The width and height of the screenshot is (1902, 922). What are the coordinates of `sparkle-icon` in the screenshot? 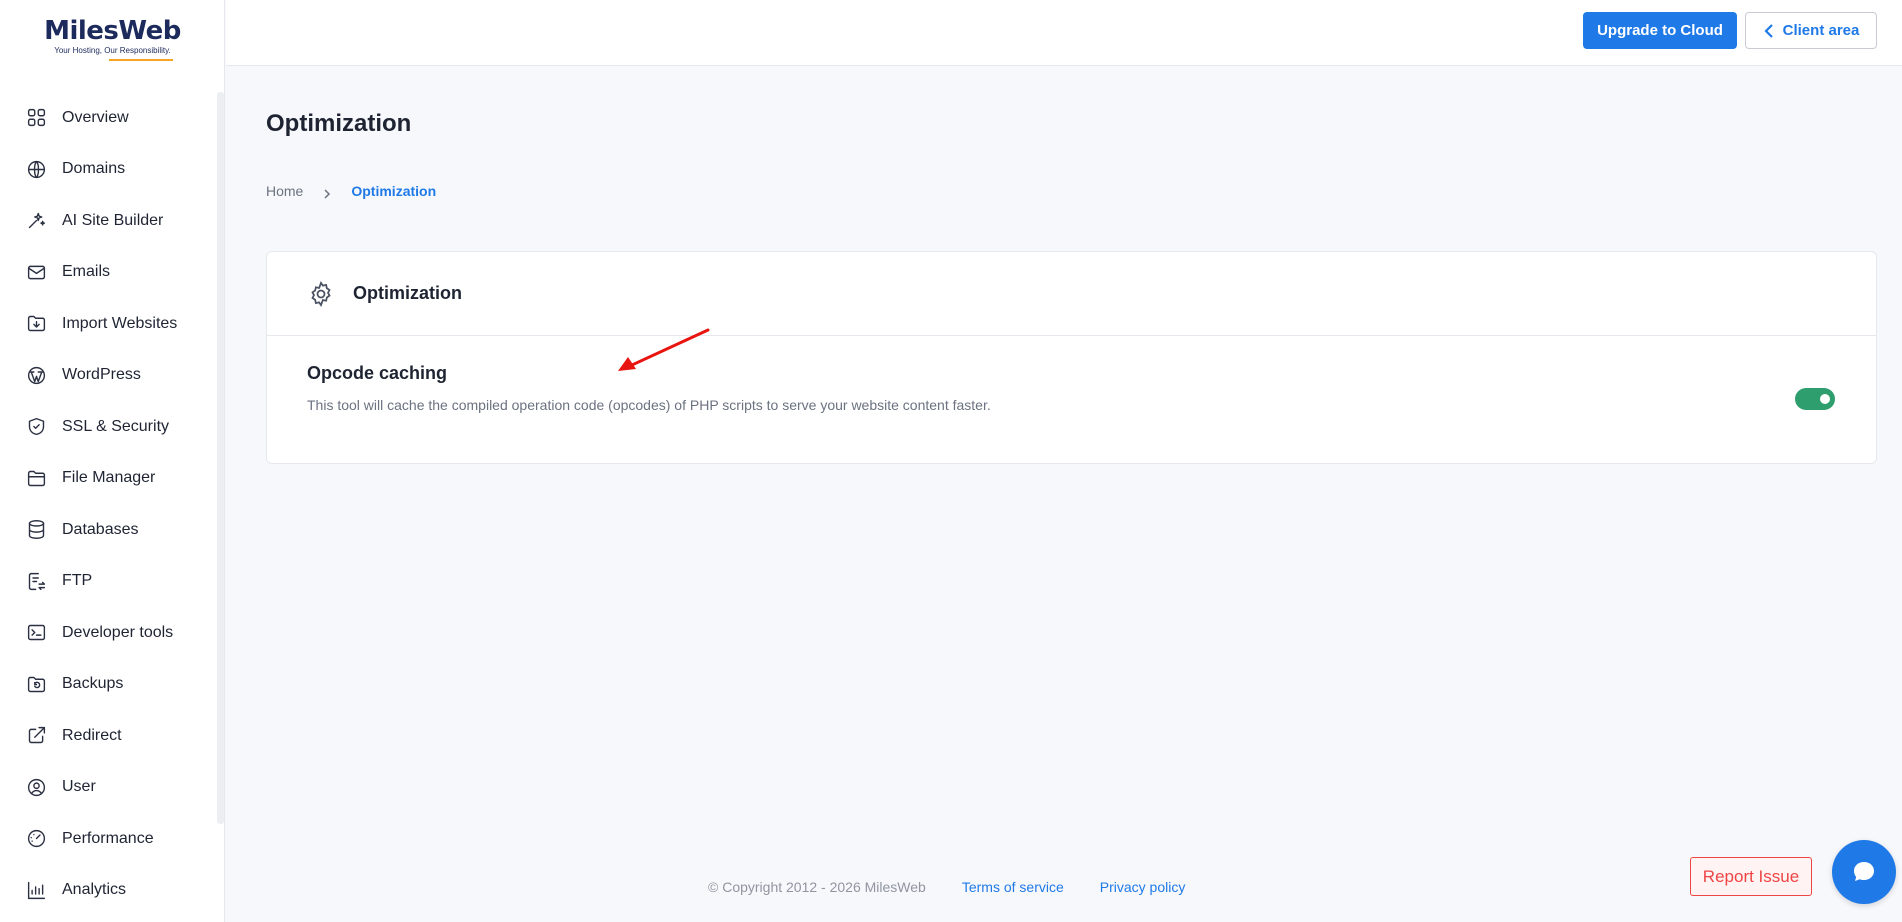 It's located at (36, 221).